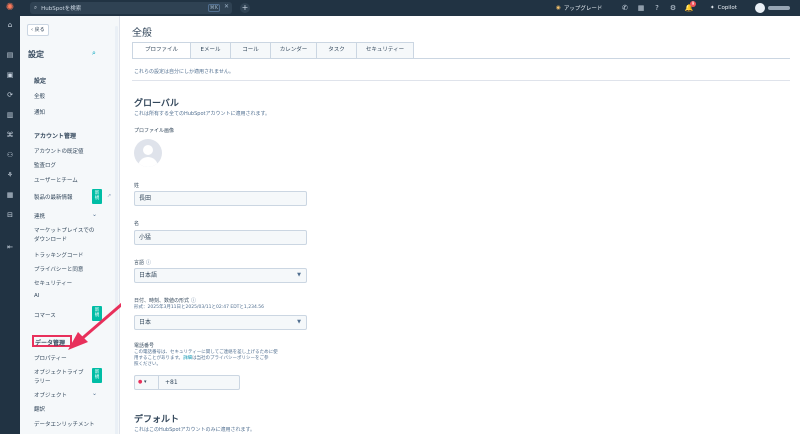 Image resolution: width=800 pixels, height=434 pixels. Describe the element at coordinates (230, 358) in the screenshot. I see `phone-desc-3: は当社のプライバシーポリシーをご参` at that location.